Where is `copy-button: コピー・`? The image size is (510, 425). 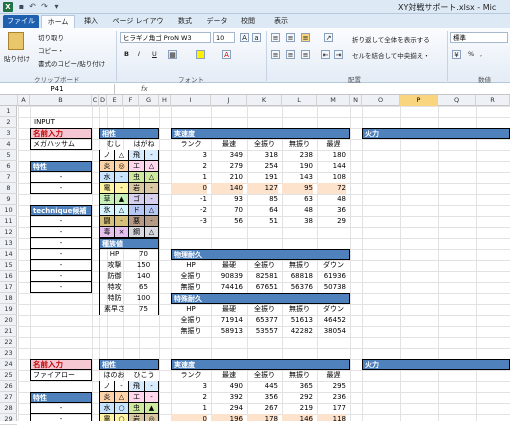 copy-button: コピー・ is located at coordinates (51, 50).